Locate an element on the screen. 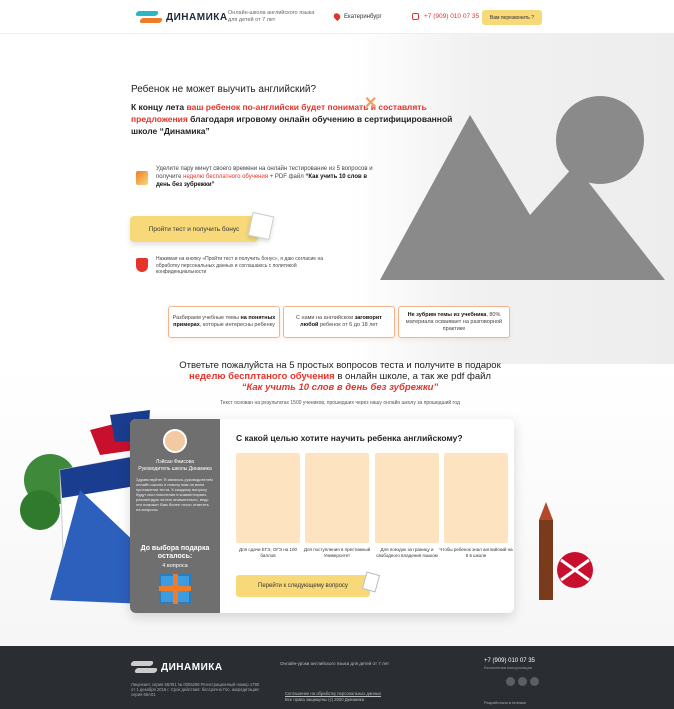 This screenshot has height=709, width=674. city-selector: Екатеринбург is located at coordinates (357, 16).